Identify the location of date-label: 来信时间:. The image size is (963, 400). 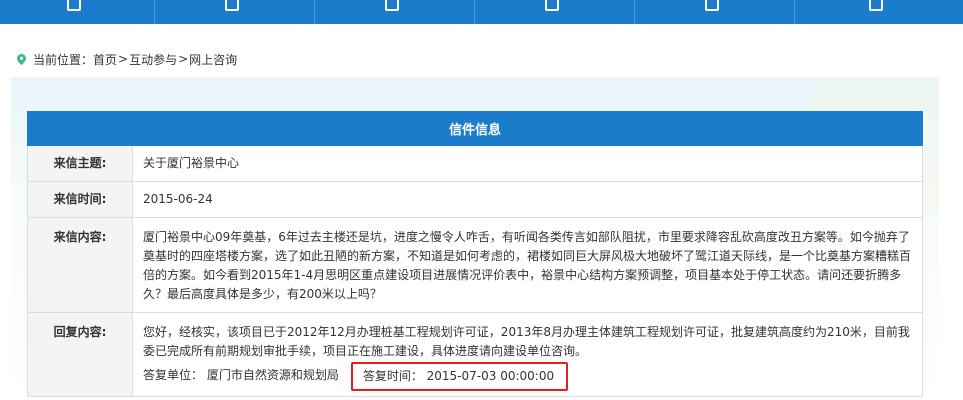
(80, 199).